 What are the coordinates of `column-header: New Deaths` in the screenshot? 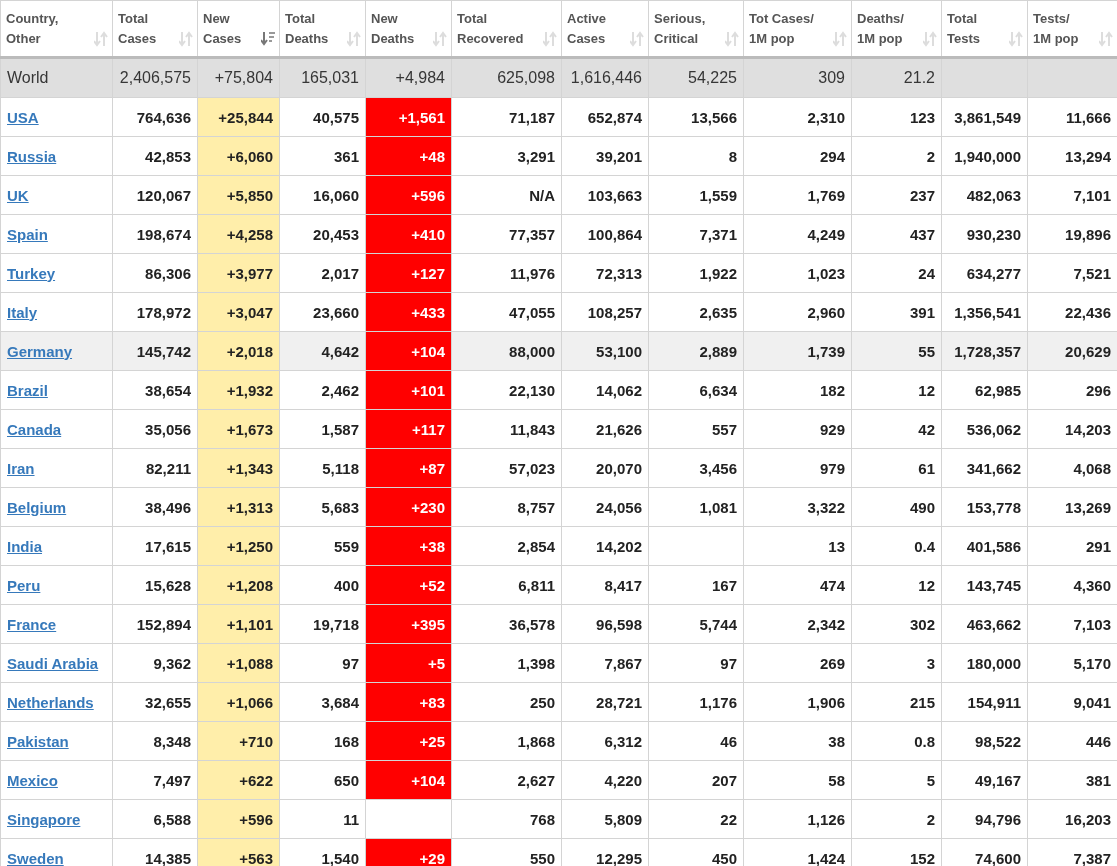 It's located at (408, 29).